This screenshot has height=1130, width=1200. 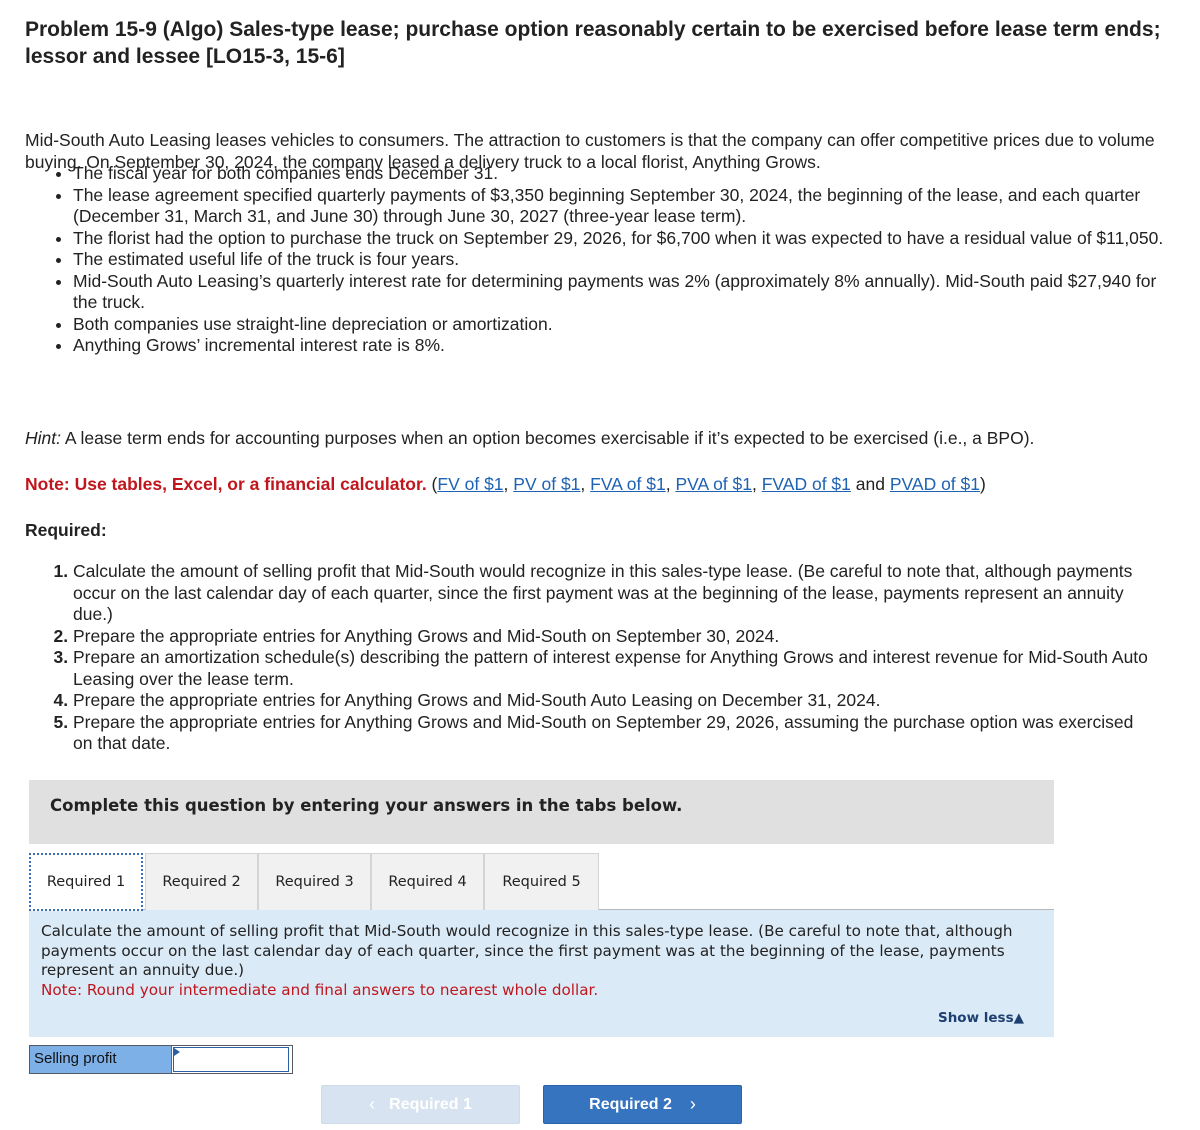 I want to click on tab-required-2: Required 2, so click(x=201, y=881).